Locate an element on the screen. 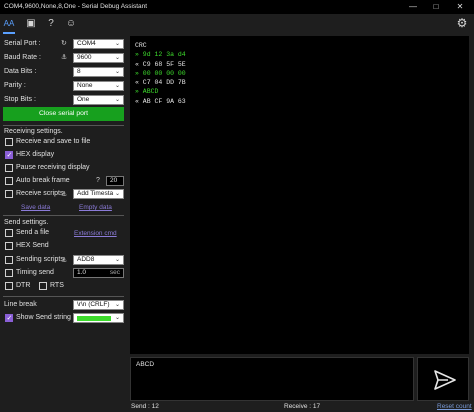 The width and height of the screenshot is (474, 412). rts-label: RTS is located at coordinates (57, 285).